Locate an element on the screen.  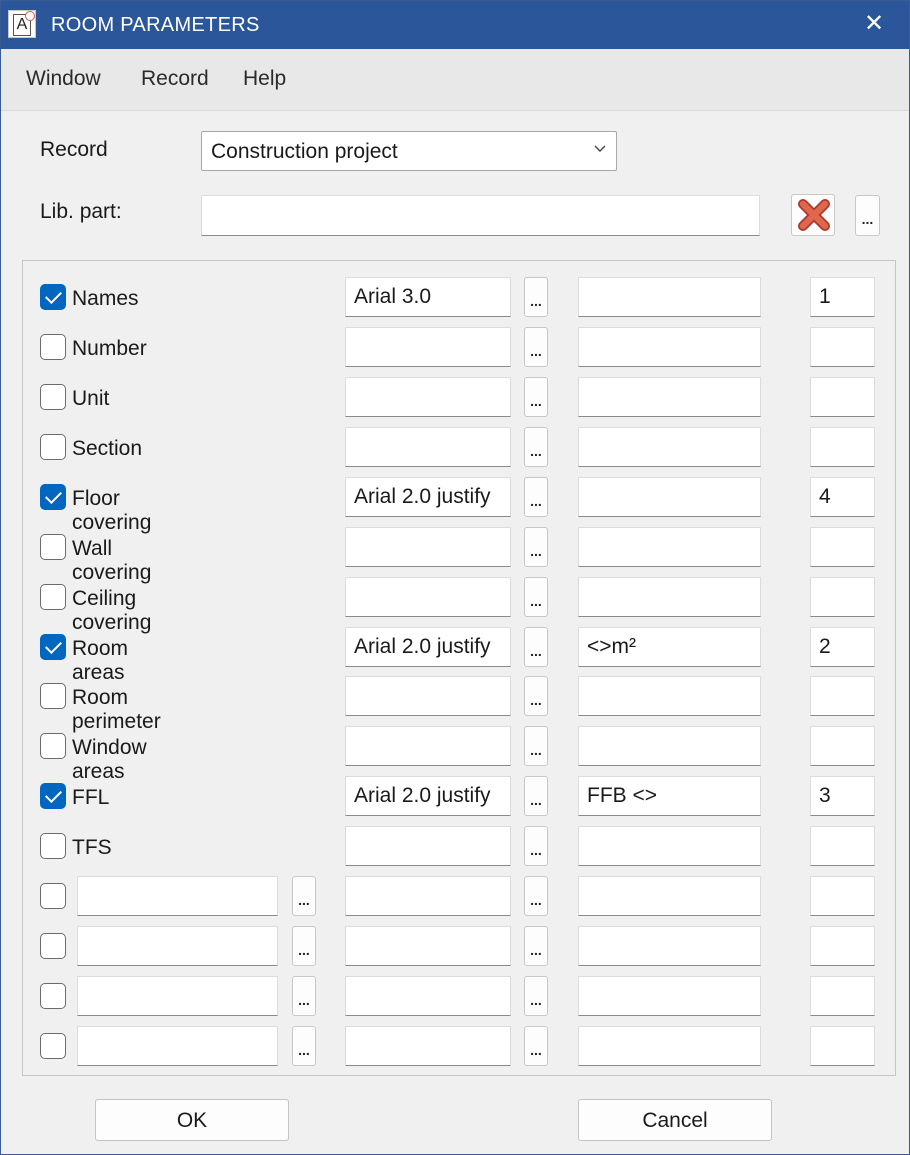
font-input: Arial 3.0 is located at coordinates (428, 297).